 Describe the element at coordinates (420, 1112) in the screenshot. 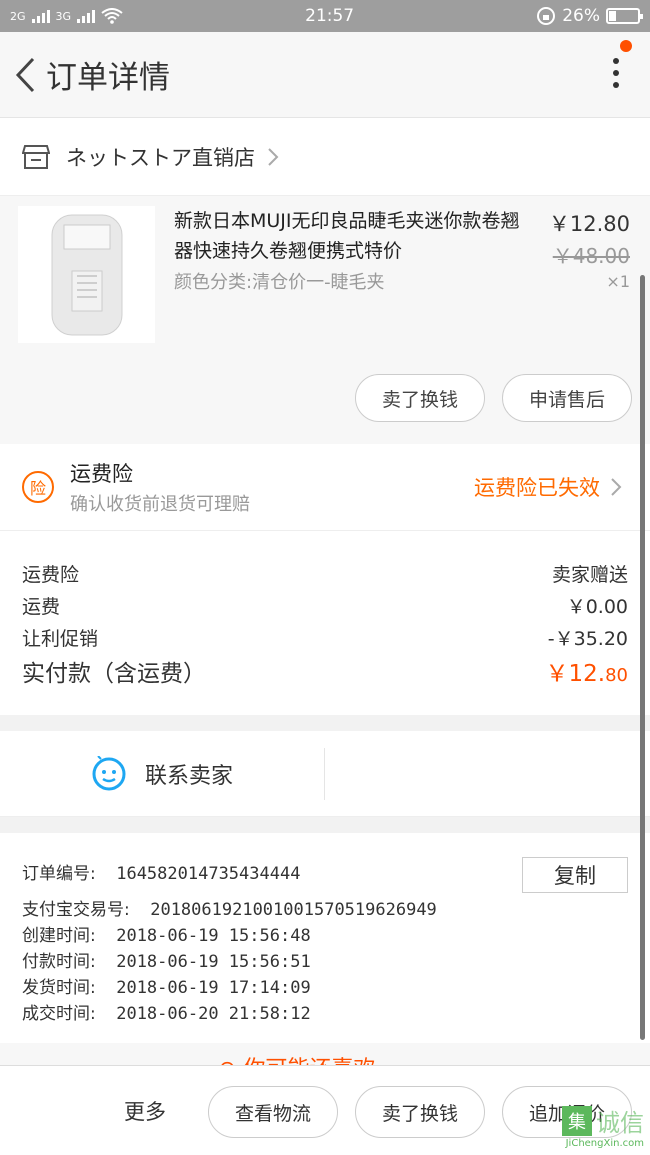

I see `sell-button-bottom: 卖了换钱` at that location.